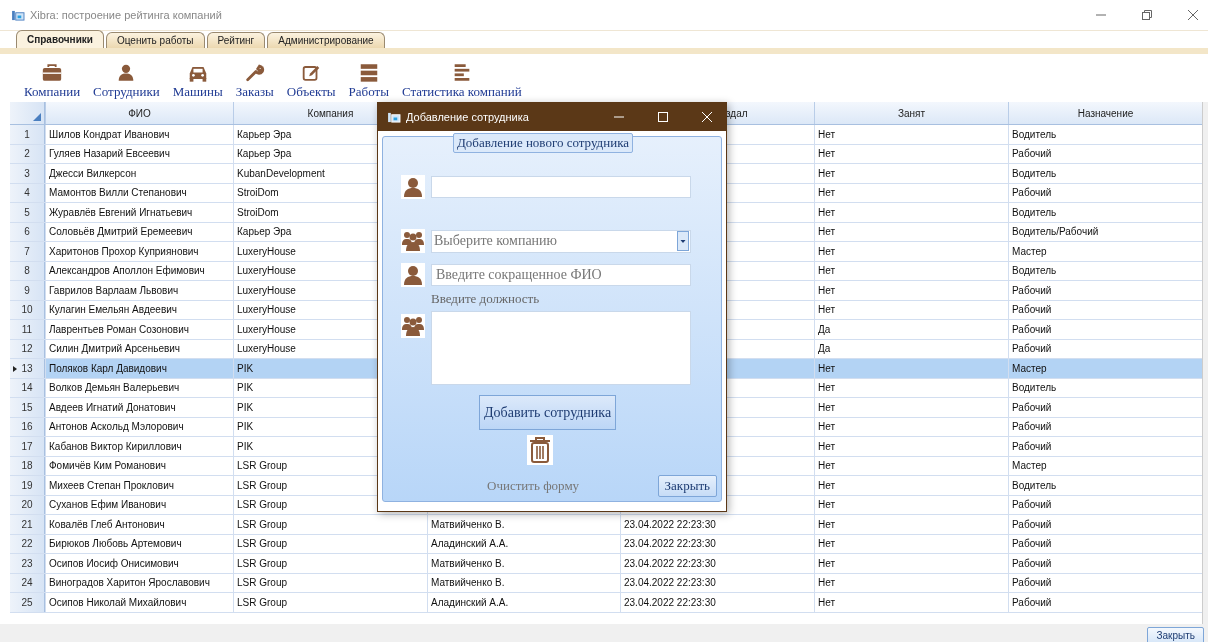 This screenshot has width=1208, height=642. What do you see at coordinates (461, 81) in the screenshot?
I see `toolbar-button: Статистика компаний` at bounding box center [461, 81].